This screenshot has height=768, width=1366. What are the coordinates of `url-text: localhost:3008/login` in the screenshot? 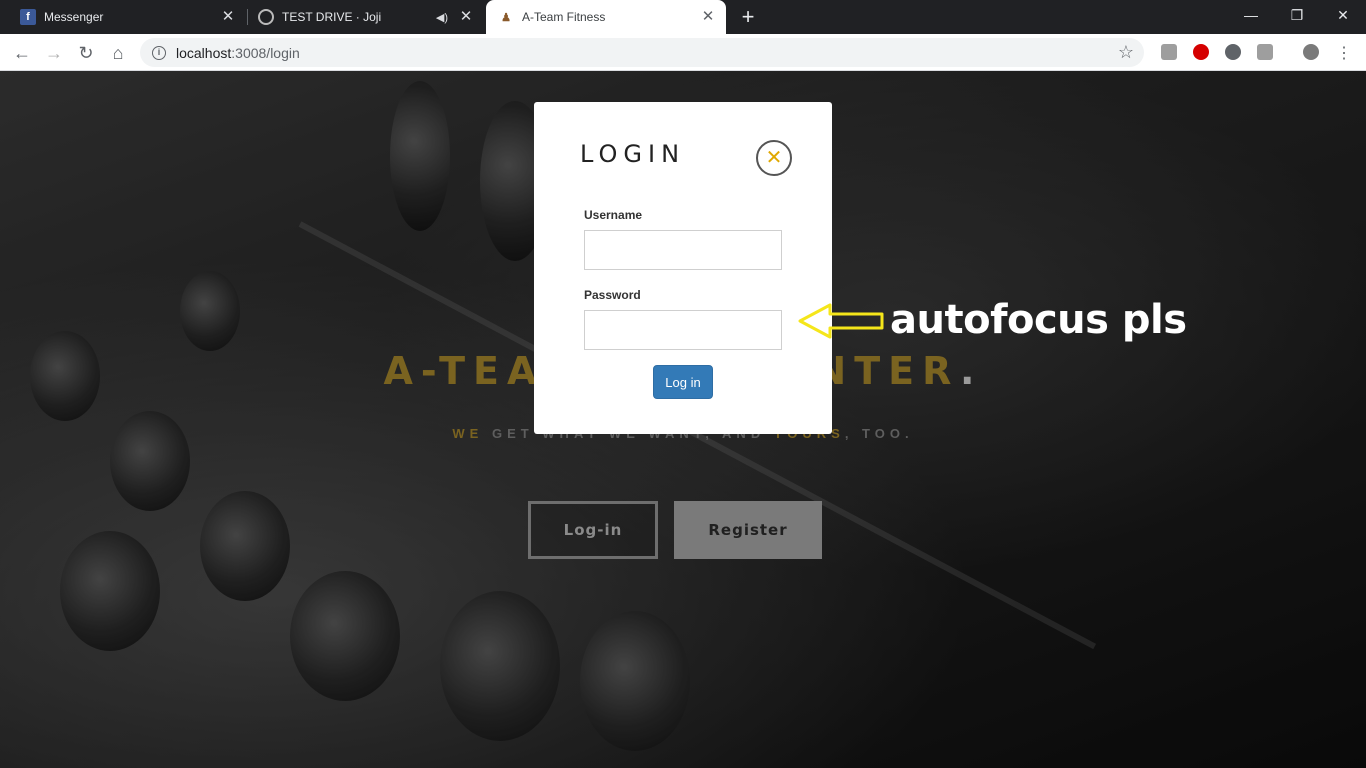 It's located at (238, 53).